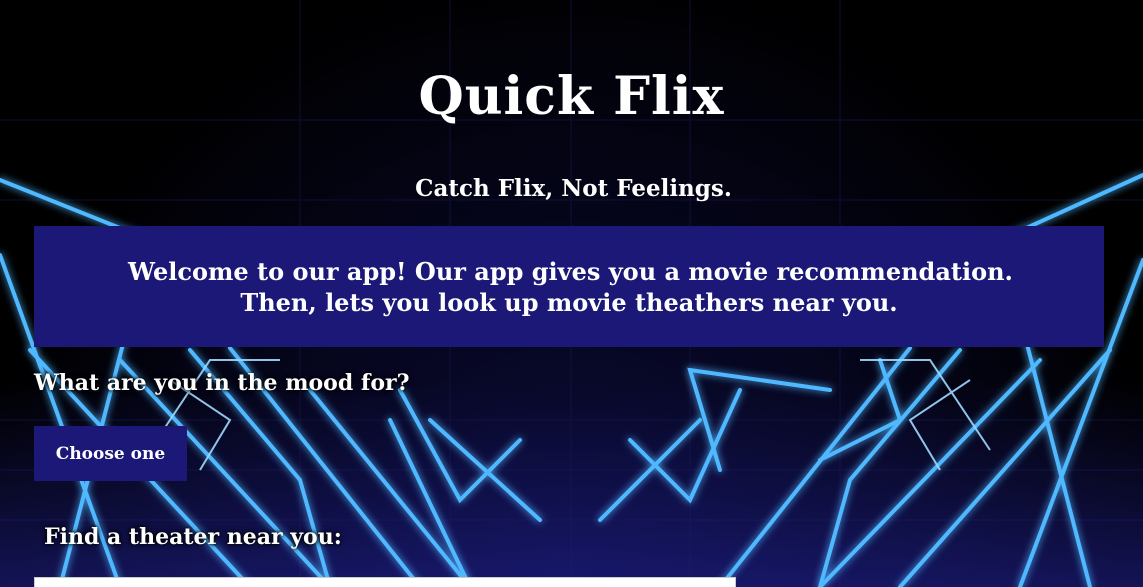  What do you see at coordinates (573, 188) in the screenshot?
I see `tagline: Catch Flix, Not Feelings.` at bounding box center [573, 188].